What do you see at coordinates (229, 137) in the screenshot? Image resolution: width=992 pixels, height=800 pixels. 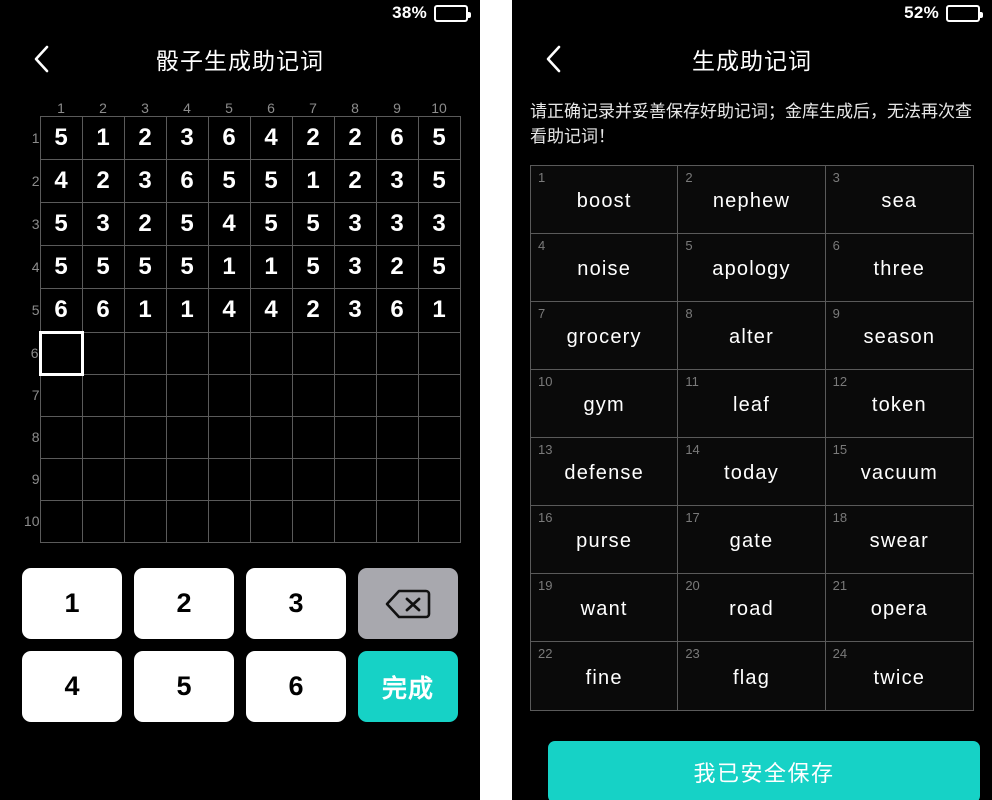 I see `dice-cell-r1c5: 6` at bounding box center [229, 137].